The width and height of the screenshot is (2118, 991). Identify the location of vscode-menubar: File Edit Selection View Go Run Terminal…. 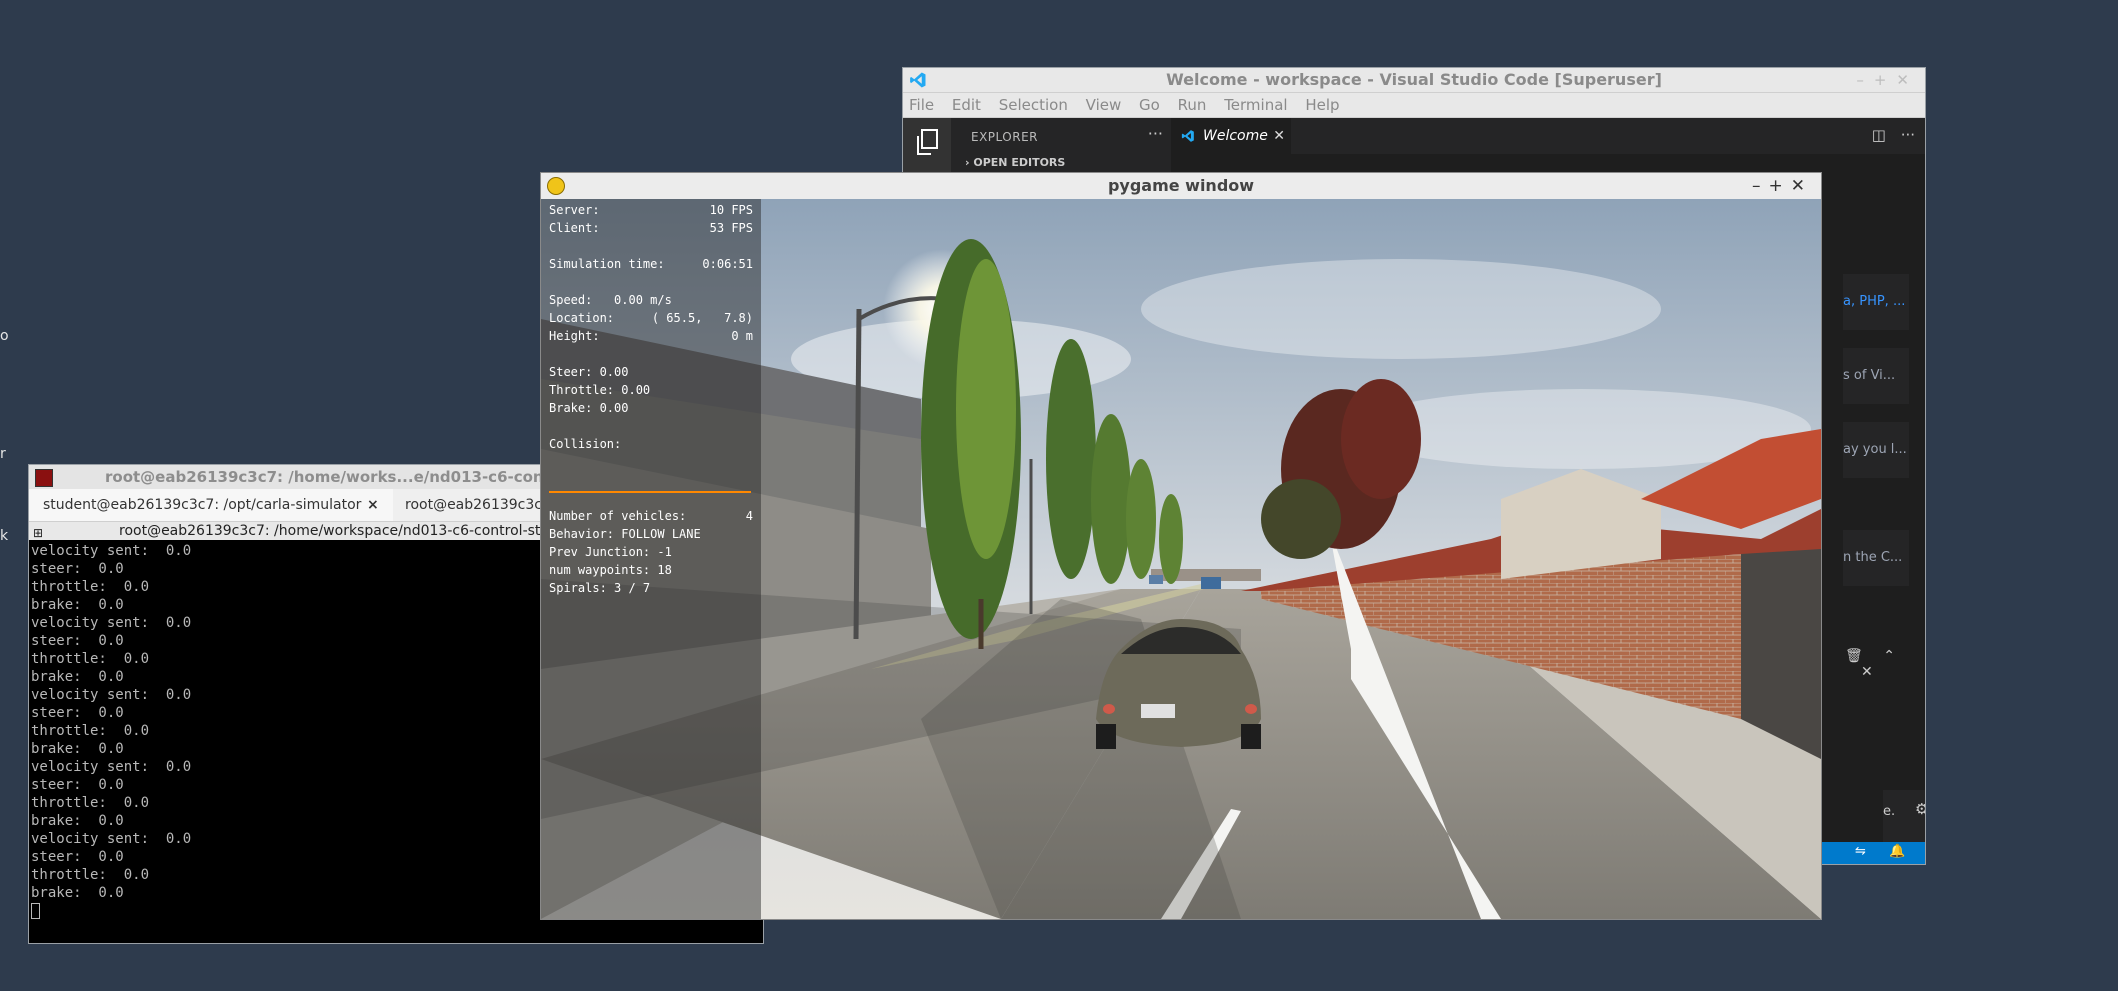
(1414, 105).